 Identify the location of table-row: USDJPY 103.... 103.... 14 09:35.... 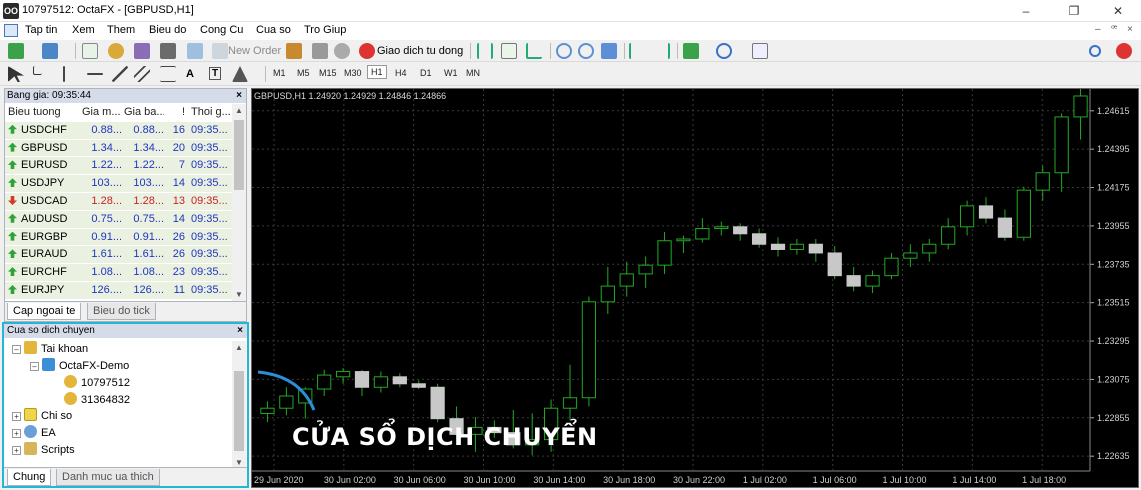
(119, 184).